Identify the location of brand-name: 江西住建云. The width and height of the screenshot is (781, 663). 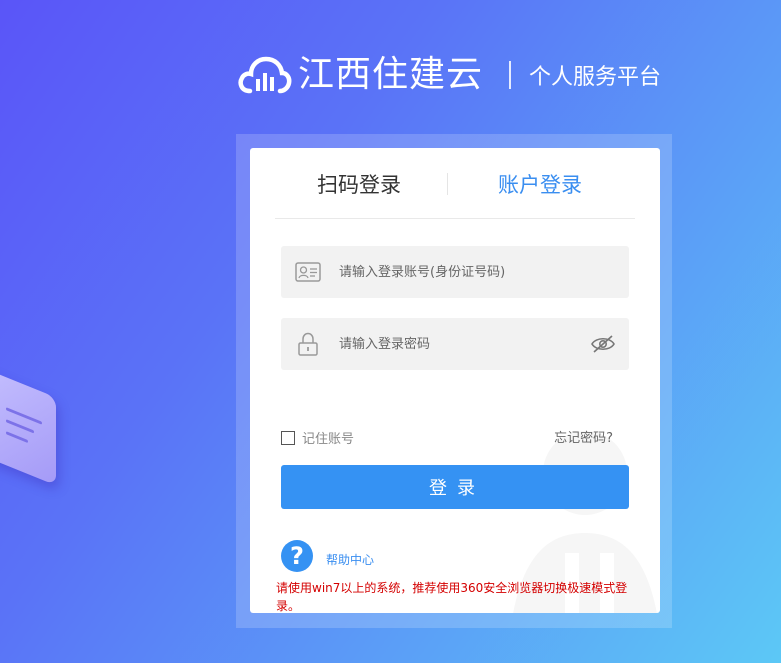
(391, 74).